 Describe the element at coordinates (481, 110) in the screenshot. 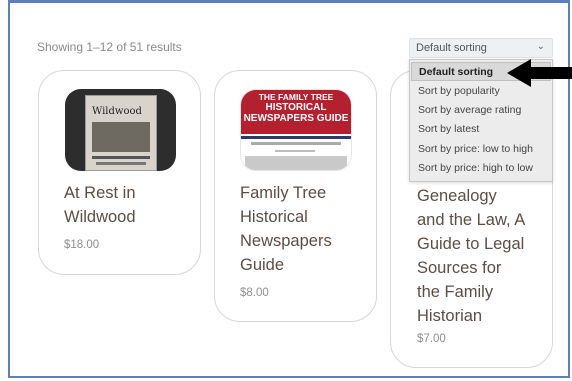

I see `sort-option-rating: Sort by average rating` at that location.